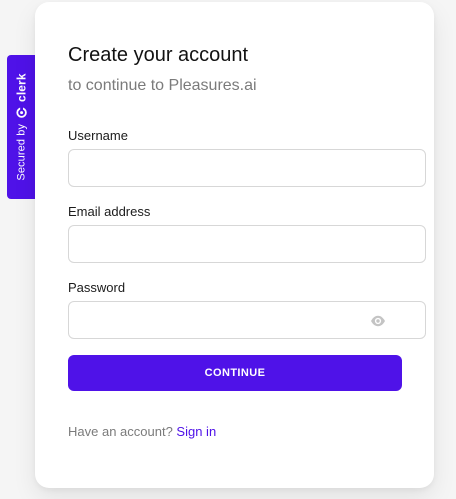  What do you see at coordinates (97, 287) in the screenshot?
I see `password-label: Password` at bounding box center [97, 287].